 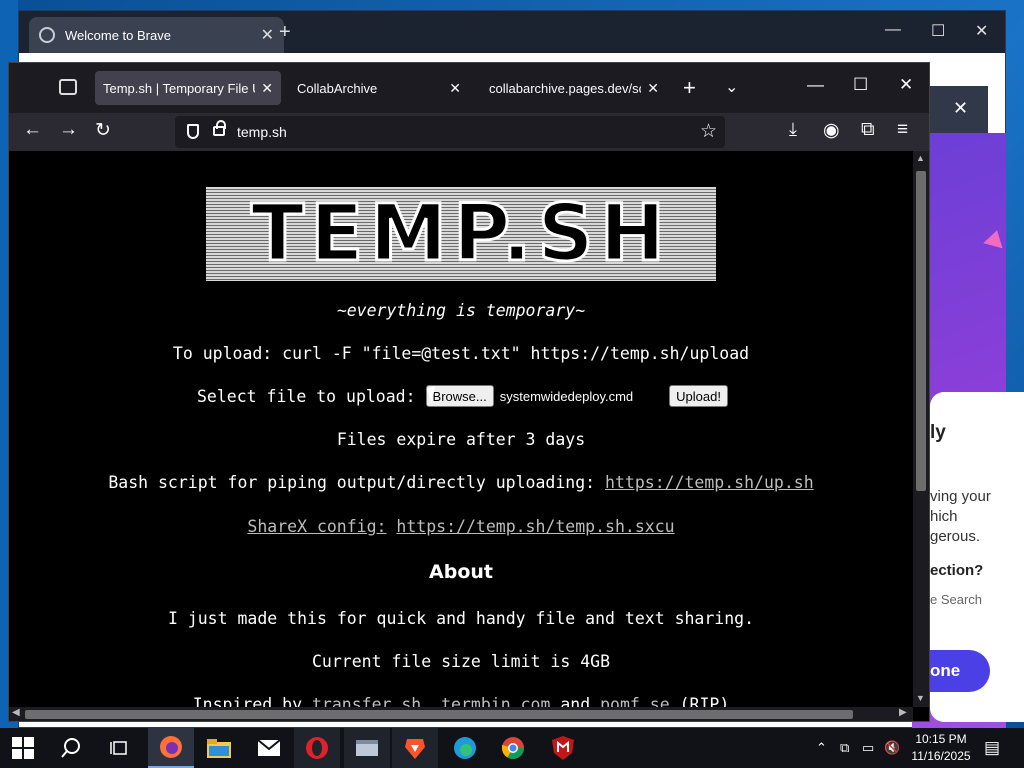 I want to click on opera-icon, so click(x=317, y=748).